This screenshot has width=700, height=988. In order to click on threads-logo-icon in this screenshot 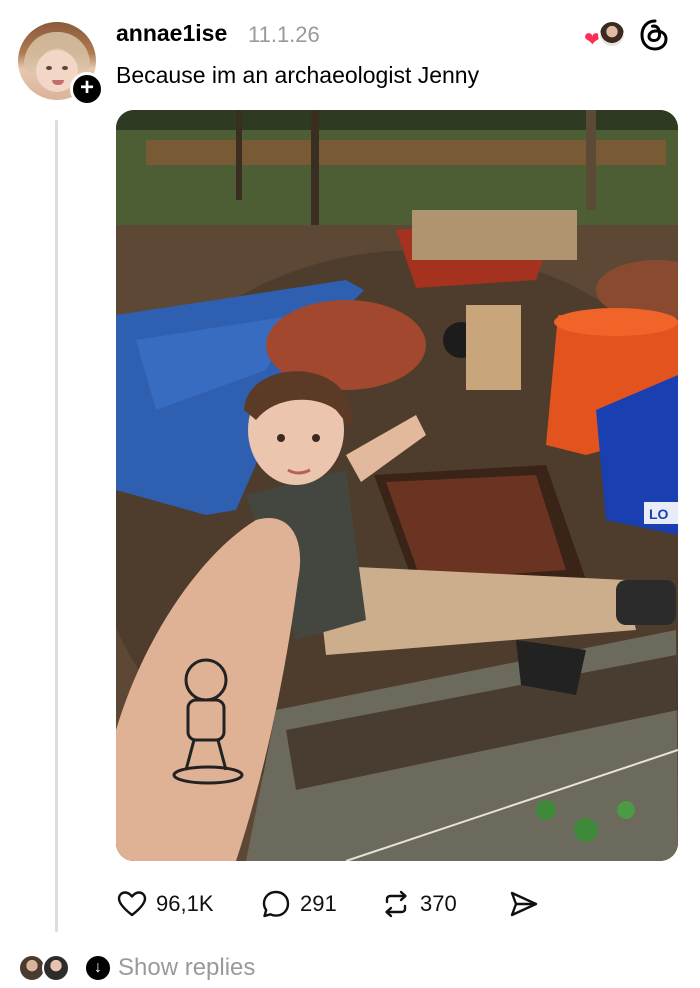, I will do `click(655, 35)`.